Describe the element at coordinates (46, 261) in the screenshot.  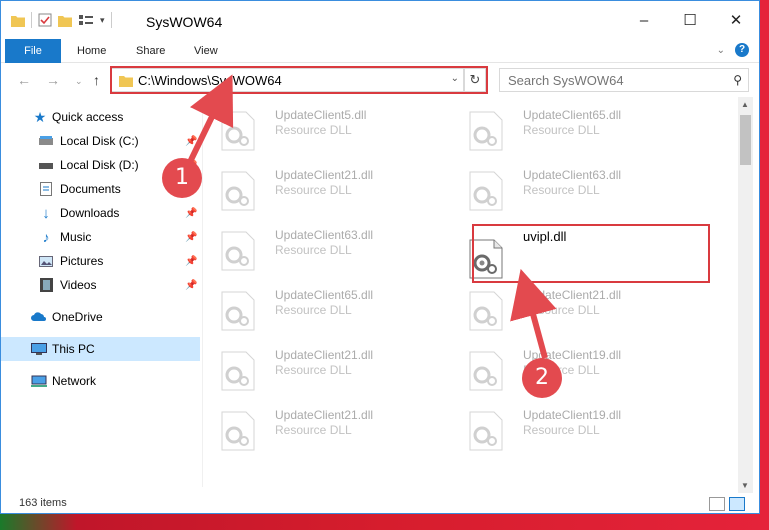
I see `picture-icon` at that location.